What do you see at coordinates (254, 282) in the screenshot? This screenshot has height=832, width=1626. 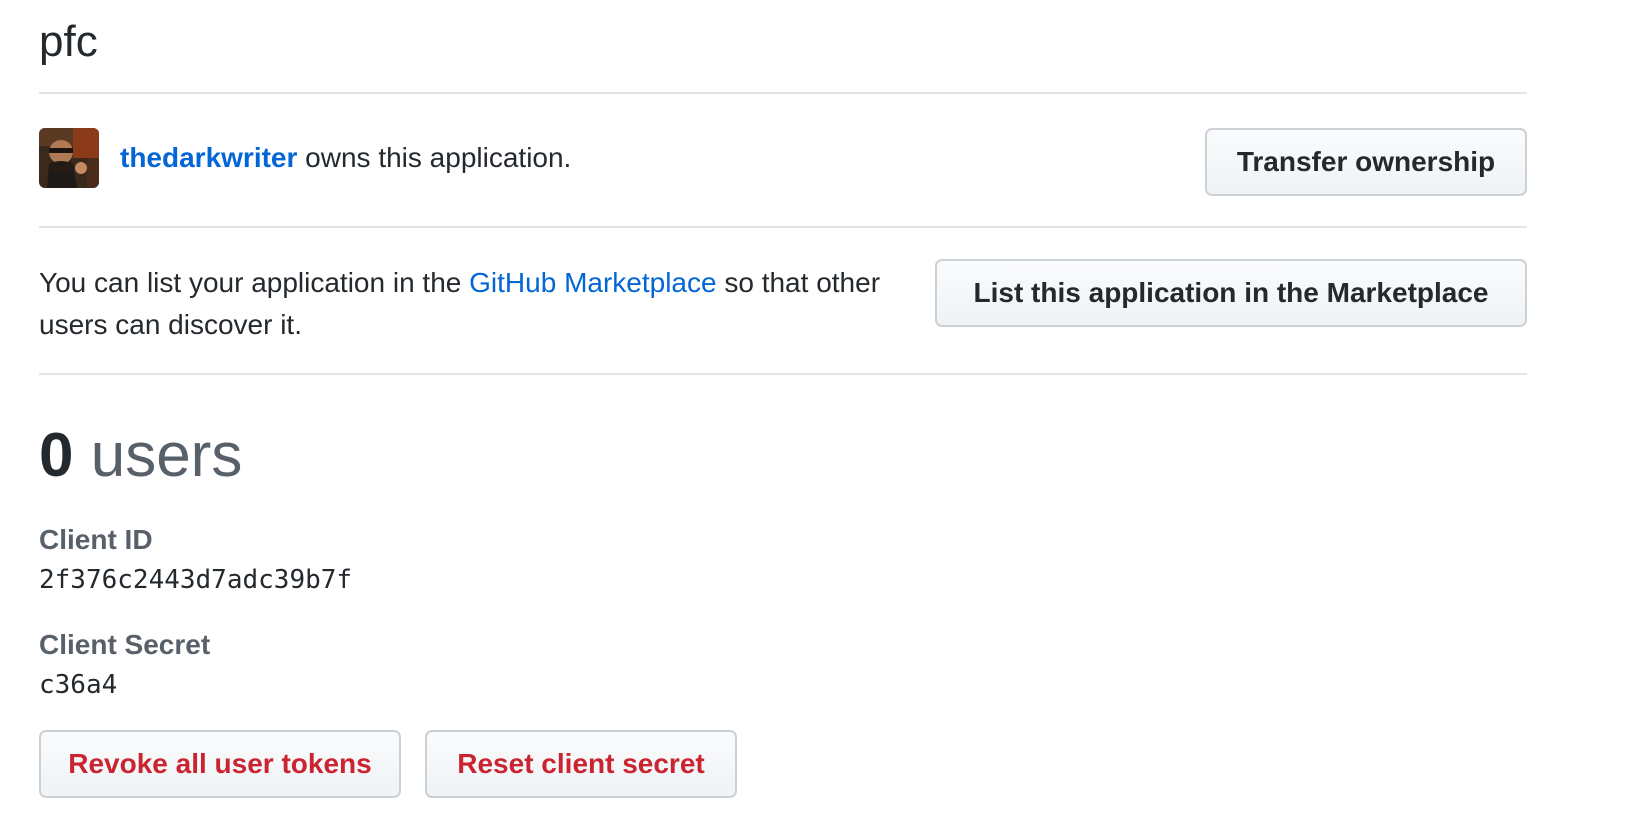 I see `marketplace-text-before: You can list your application in the` at bounding box center [254, 282].